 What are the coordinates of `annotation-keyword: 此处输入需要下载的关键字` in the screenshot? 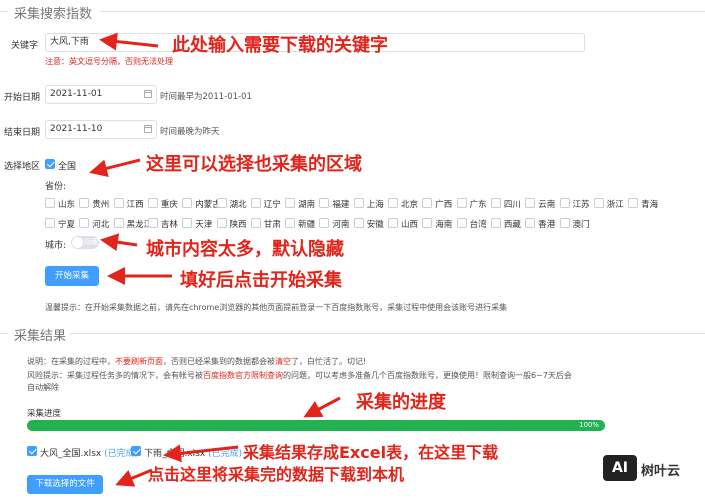 It's located at (280, 45).